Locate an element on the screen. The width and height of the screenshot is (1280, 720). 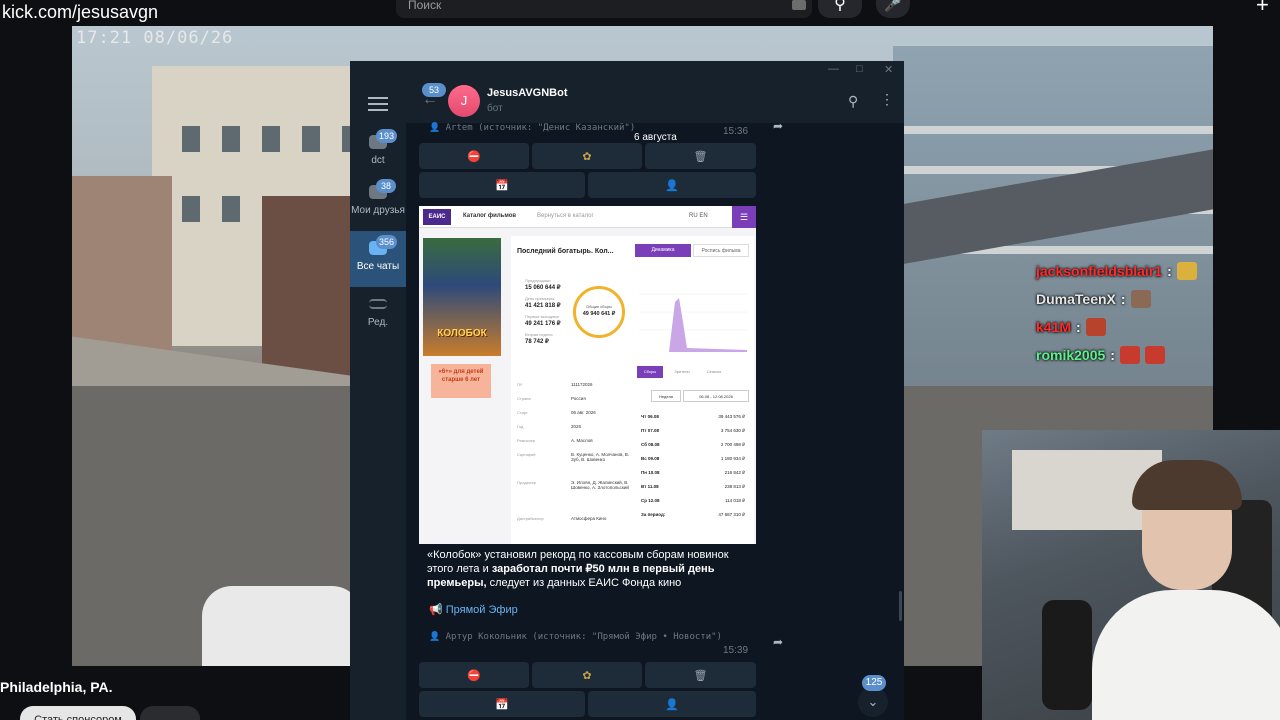
trash-icon: 🗑 is located at coordinates (700, 156).